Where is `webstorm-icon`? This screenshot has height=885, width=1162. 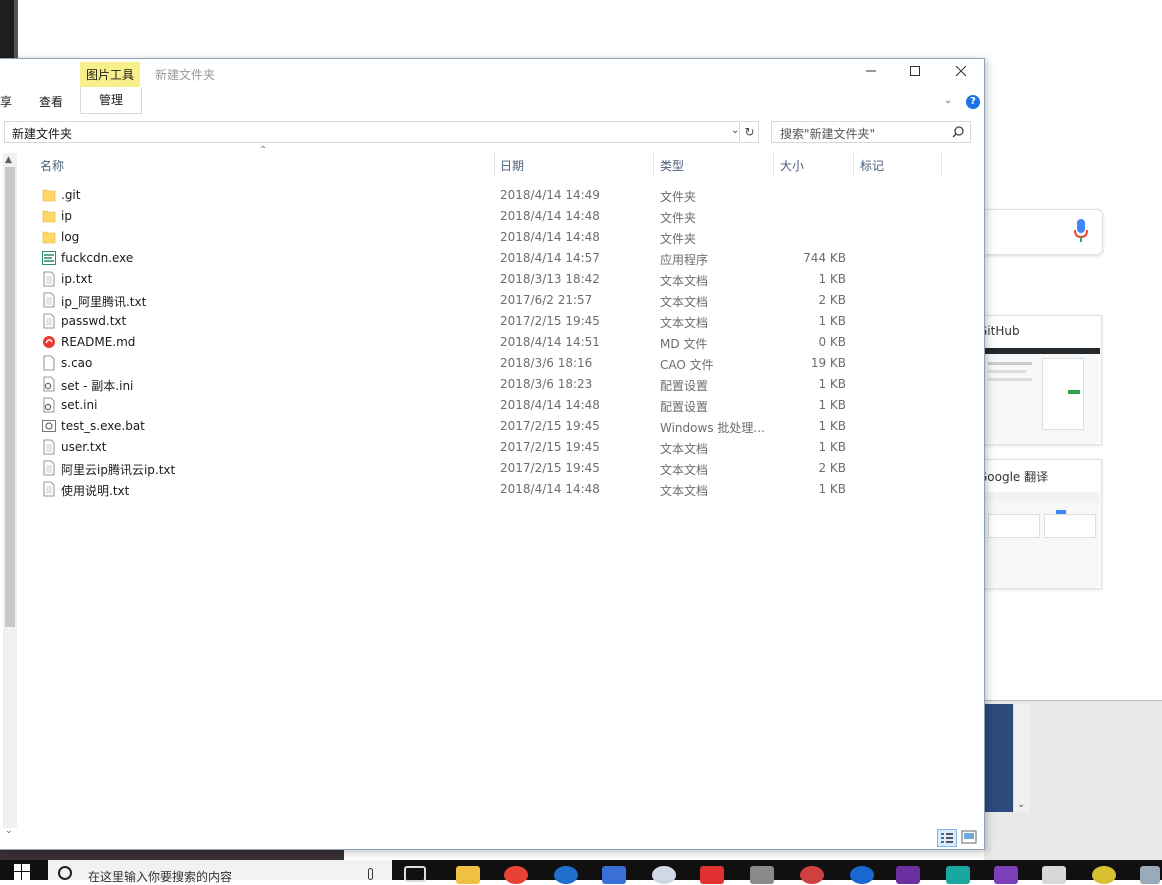 webstorm-icon is located at coordinates (958, 875).